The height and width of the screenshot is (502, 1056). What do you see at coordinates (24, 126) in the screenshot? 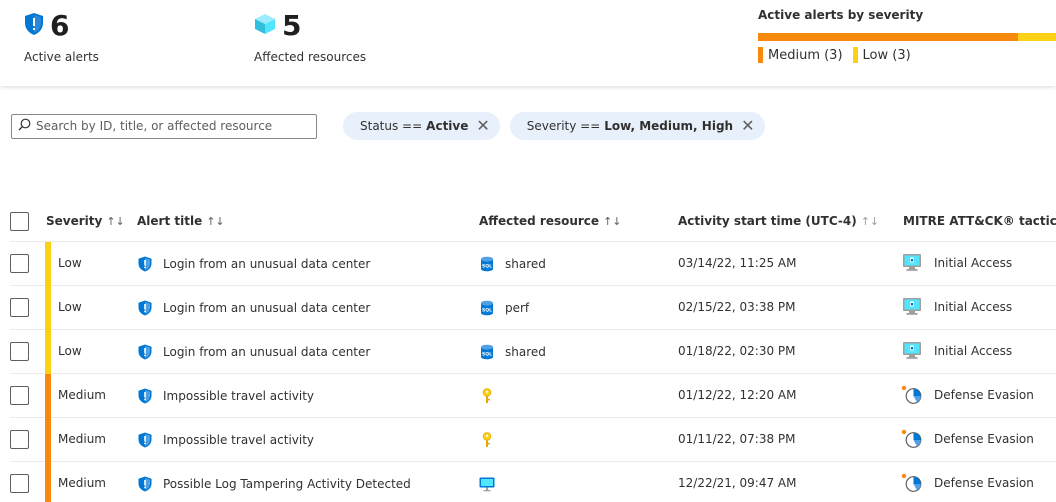
I see `search-icon` at bounding box center [24, 126].